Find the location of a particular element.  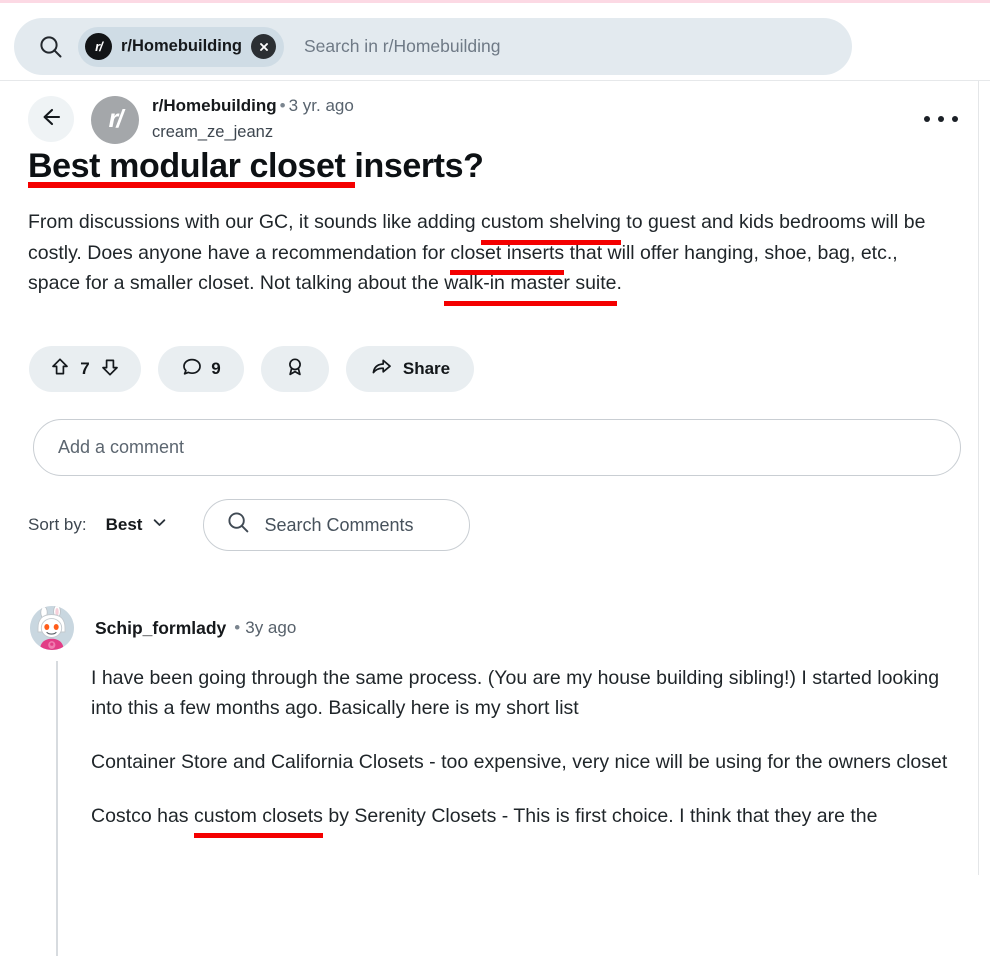

annotation-highlight-closet-inserts: closet inserts is located at coordinates (507, 256).